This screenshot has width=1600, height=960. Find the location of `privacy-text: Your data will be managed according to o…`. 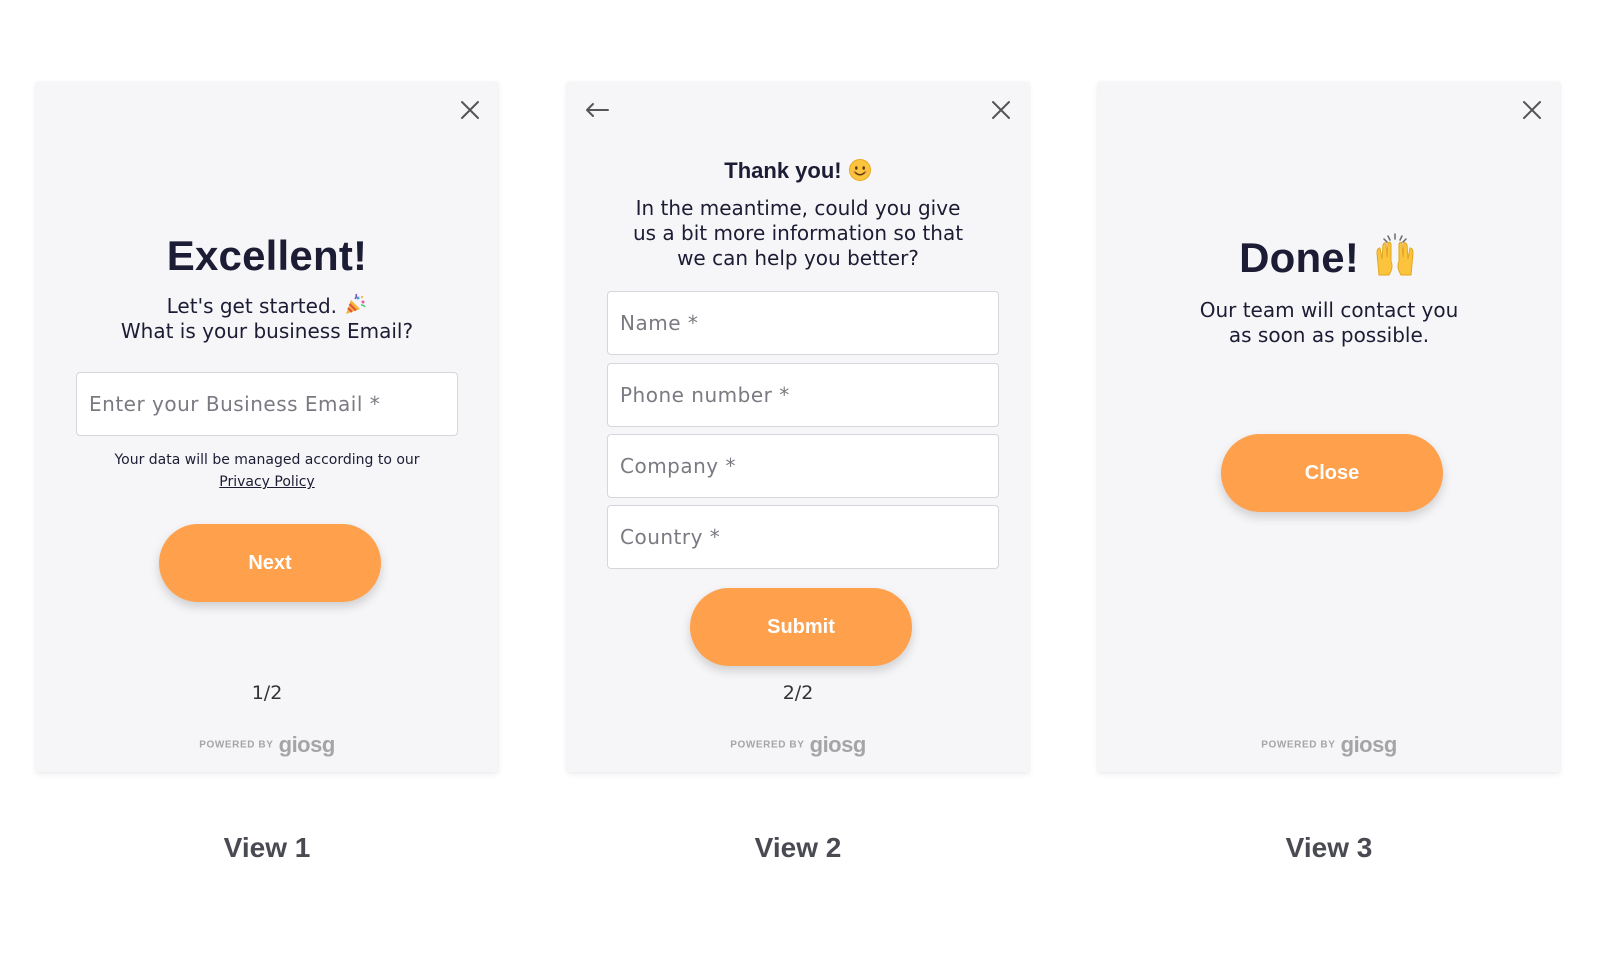

privacy-text: Your data will be managed according to o… is located at coordinates (267, 460).